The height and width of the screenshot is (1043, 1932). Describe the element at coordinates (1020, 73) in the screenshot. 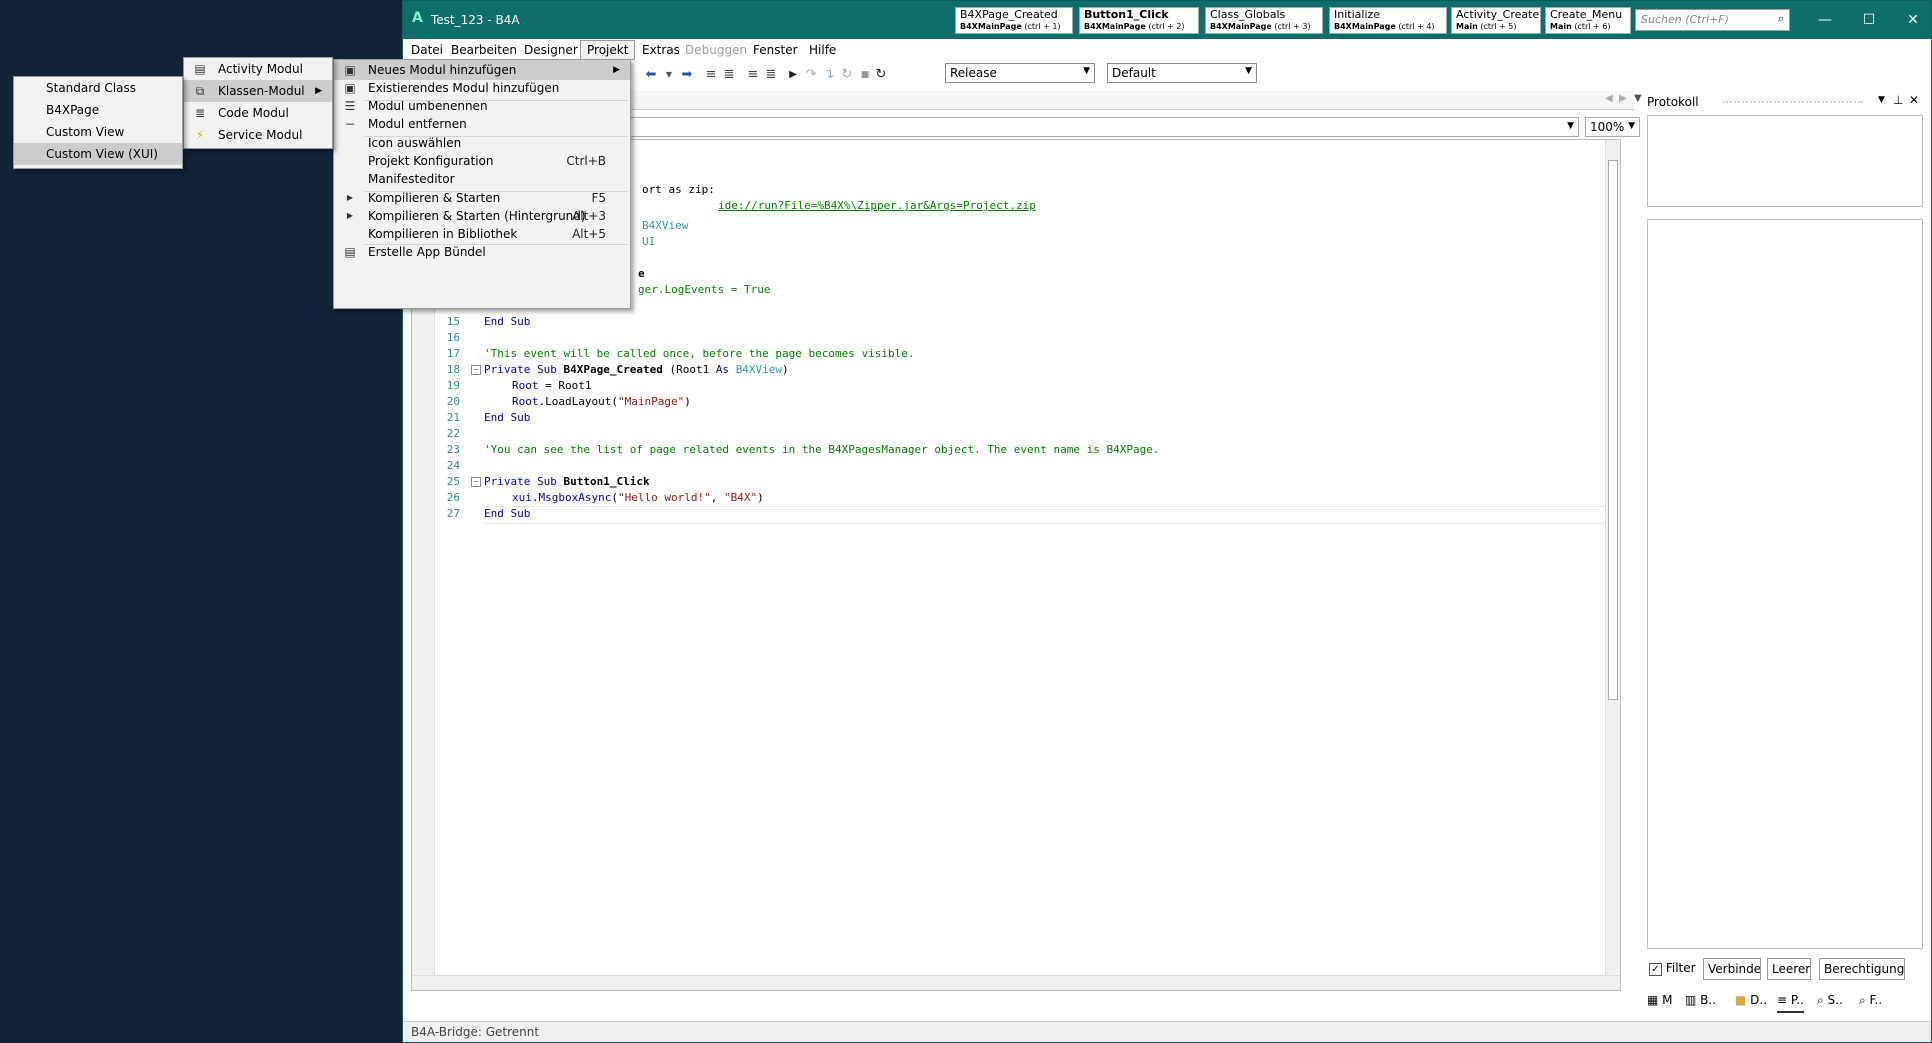

I see `build-config-select: Release ▼` at that location.